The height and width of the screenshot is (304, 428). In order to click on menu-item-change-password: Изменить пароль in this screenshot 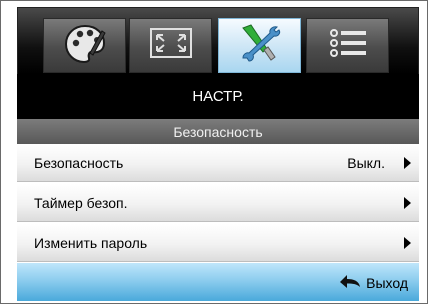, I will do `click(218, 243)`.